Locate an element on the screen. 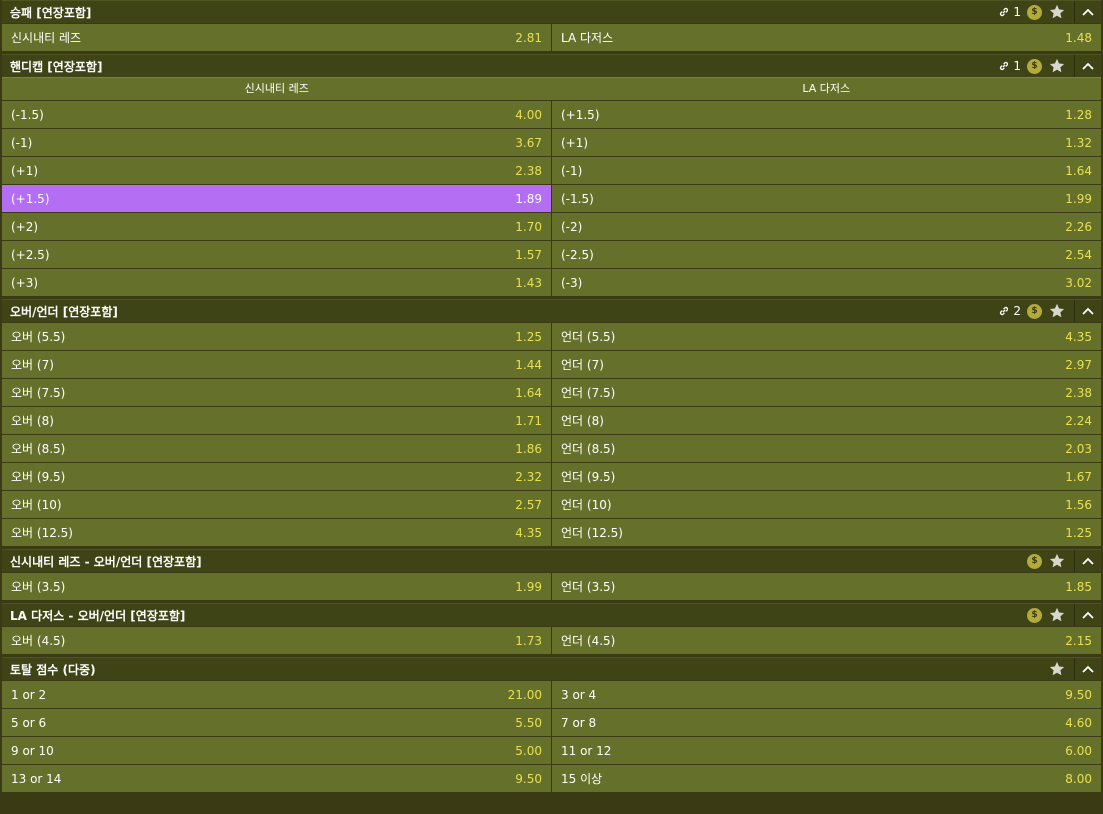 Image resolution: width=1103 pixels, height=814 pixels. selection-label: (+3) is located at coordinates (25, 282).